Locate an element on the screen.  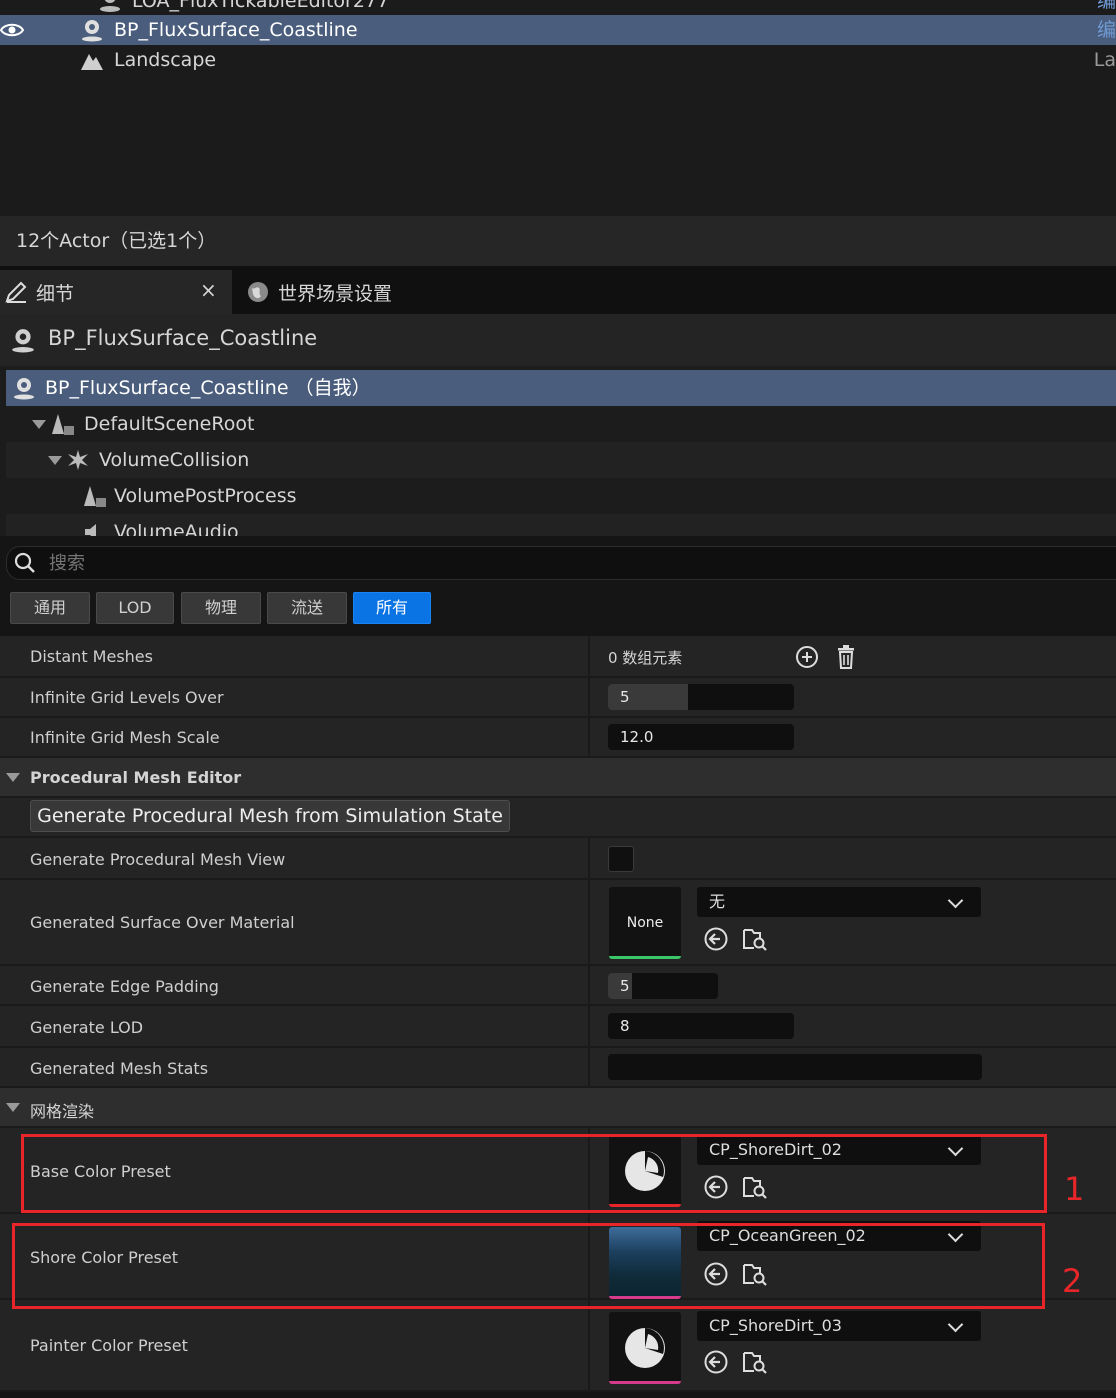
component-row: VolumeCollision is located at coordinates (561, 460).